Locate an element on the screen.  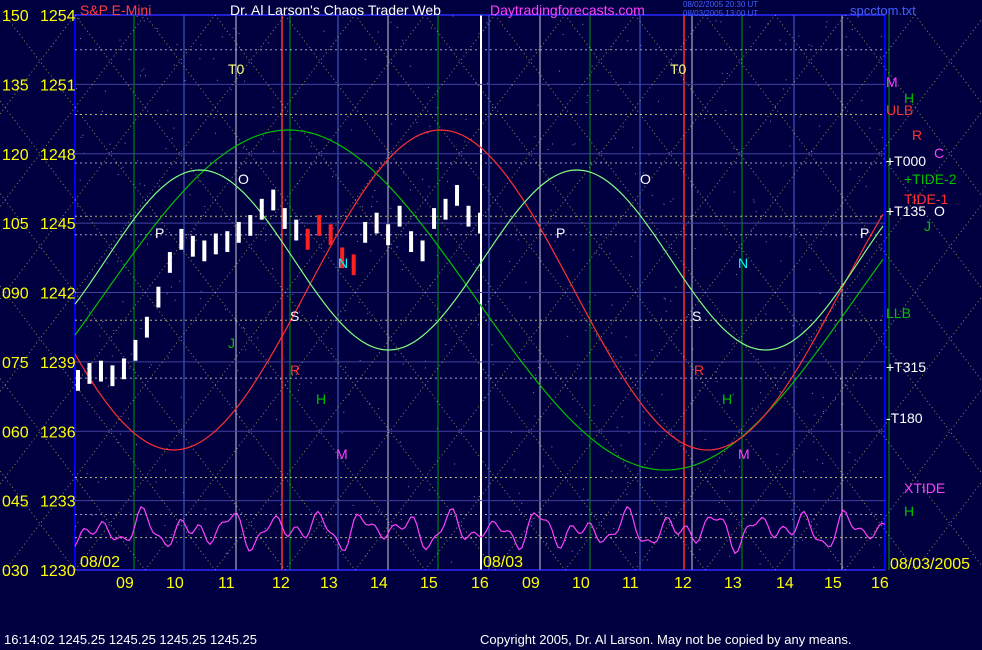
right-label: -T180 is located at coordinates (904, 418).